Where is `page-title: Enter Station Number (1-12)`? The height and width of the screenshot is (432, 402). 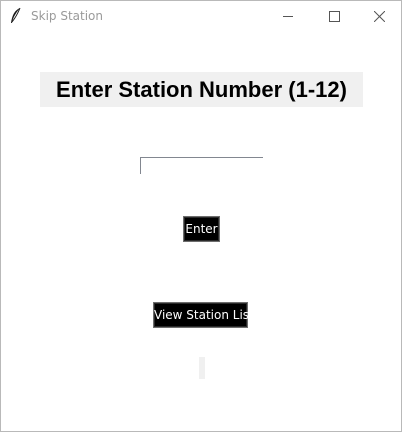 page-title: Enter Station Number (1-12) is located at coordinates (201, 89).